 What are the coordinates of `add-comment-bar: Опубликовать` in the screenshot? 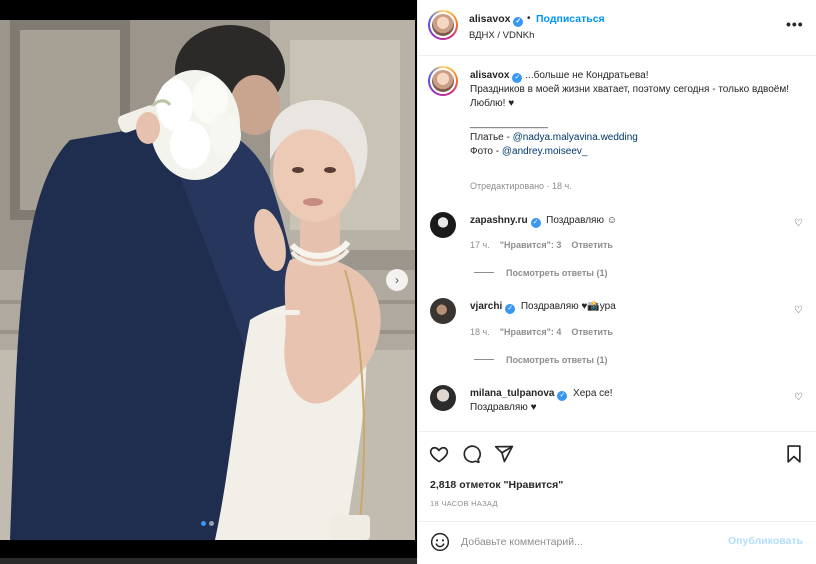 It's located at (617, 542).